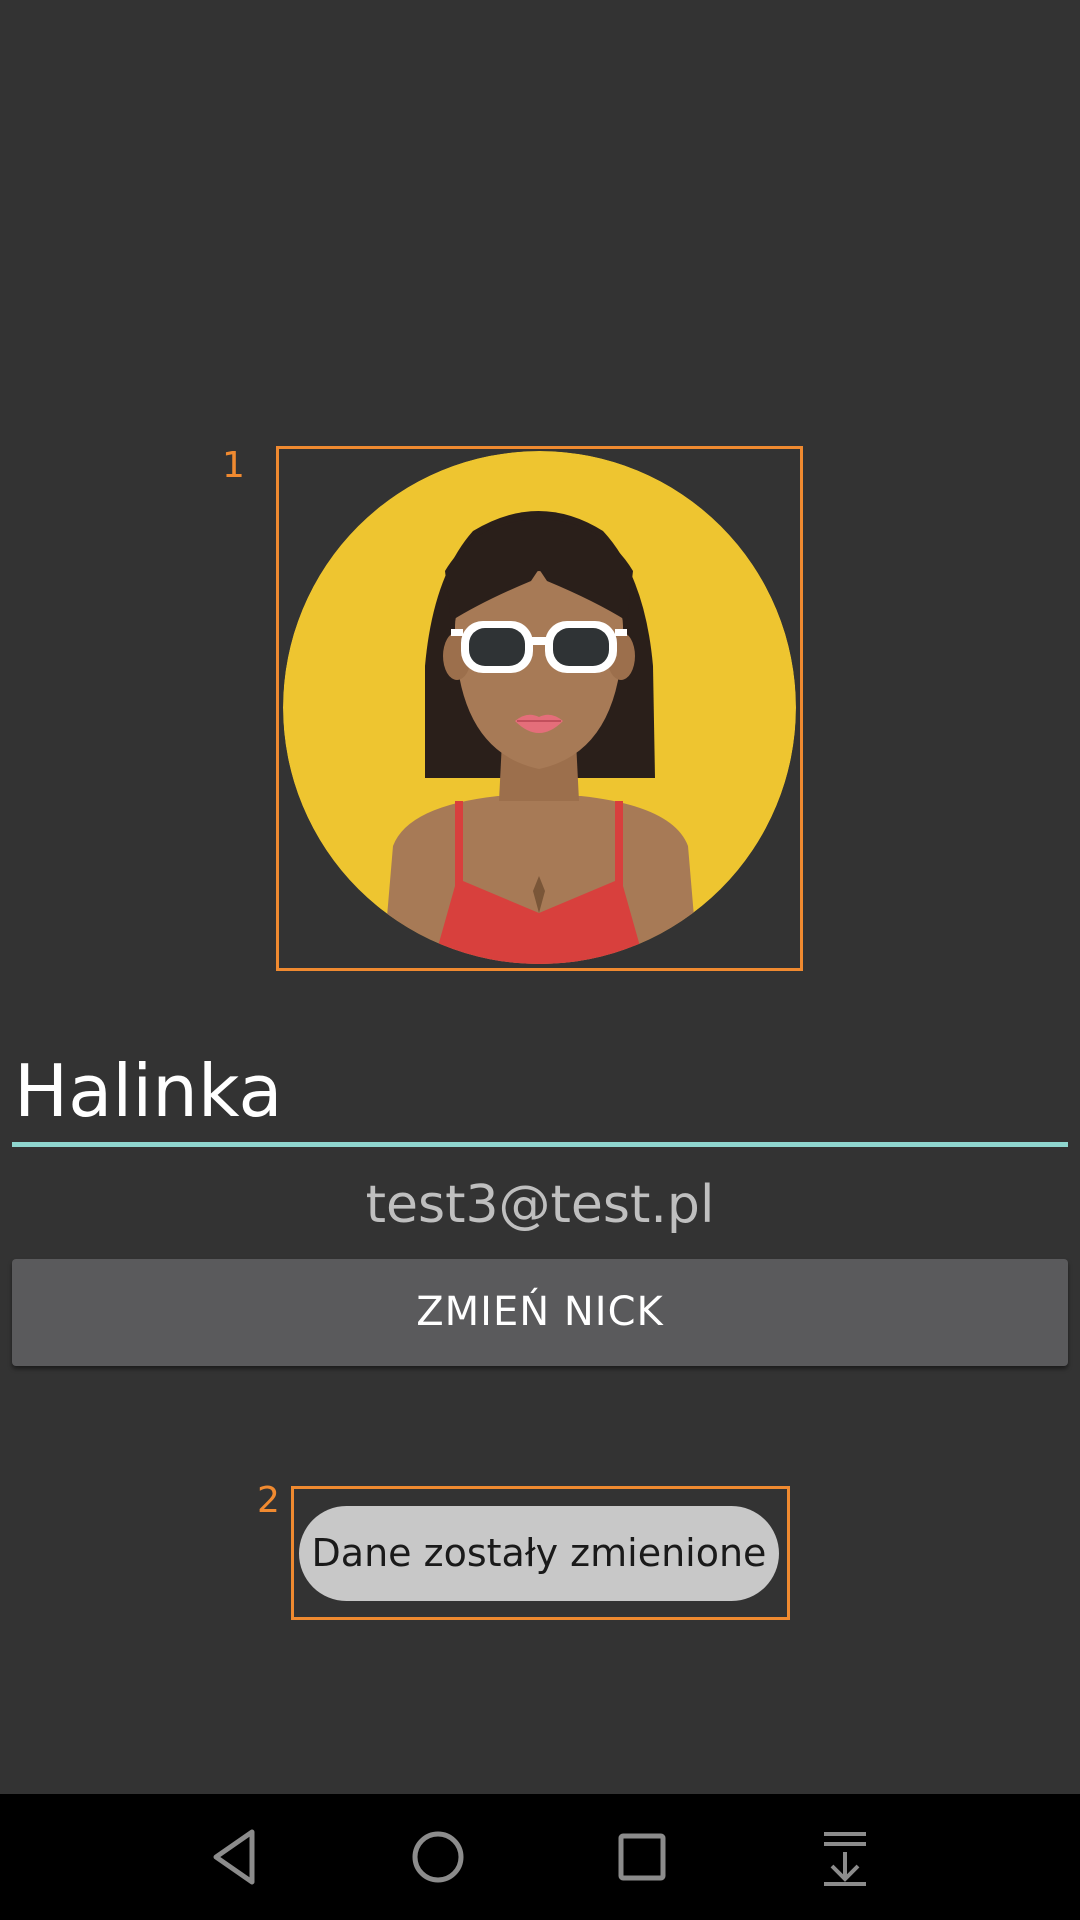  What do you see at coordinates (540, 1857) in the screenshot?
I see `system-navigation-bar` at bounding box center [540, 1857].